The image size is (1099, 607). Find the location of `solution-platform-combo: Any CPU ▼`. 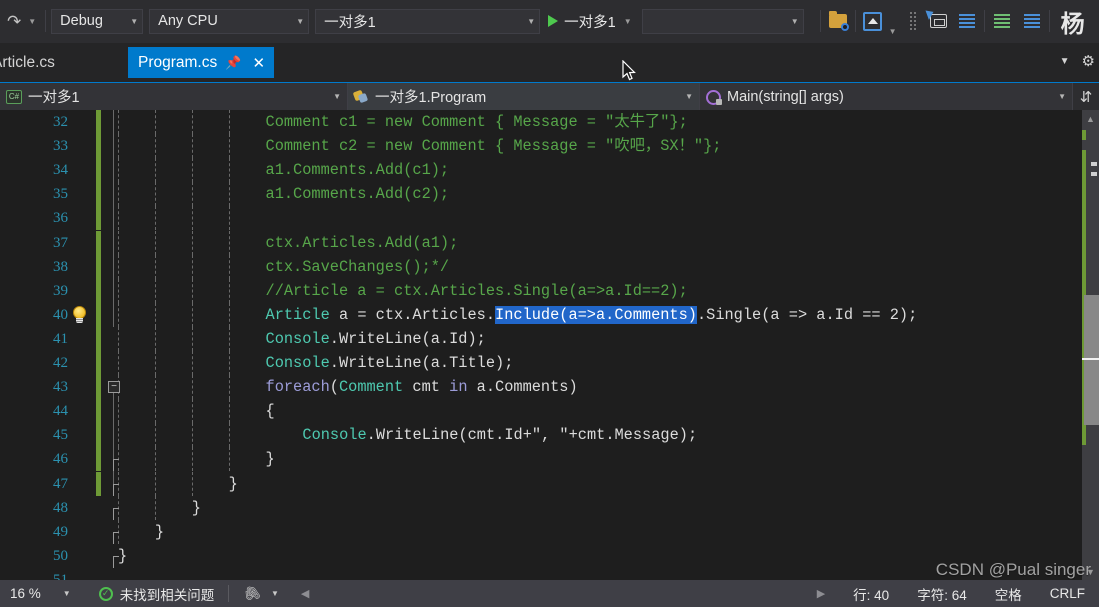

solution-platform-combo: Any CPU ▼ is located at coordinates (229, 21).